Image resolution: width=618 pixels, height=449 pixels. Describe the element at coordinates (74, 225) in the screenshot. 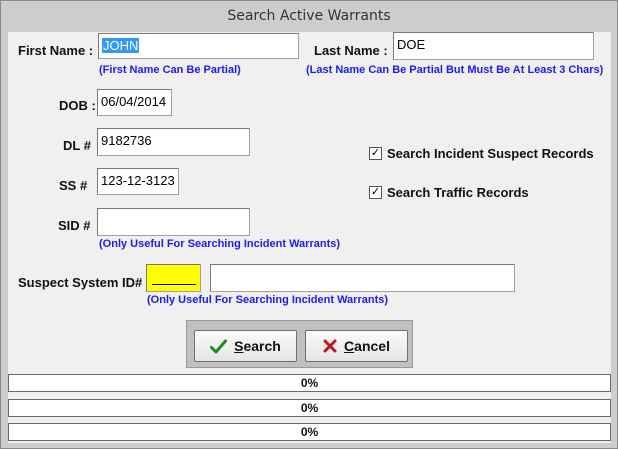

I see `sid-label: SID #` at that location.